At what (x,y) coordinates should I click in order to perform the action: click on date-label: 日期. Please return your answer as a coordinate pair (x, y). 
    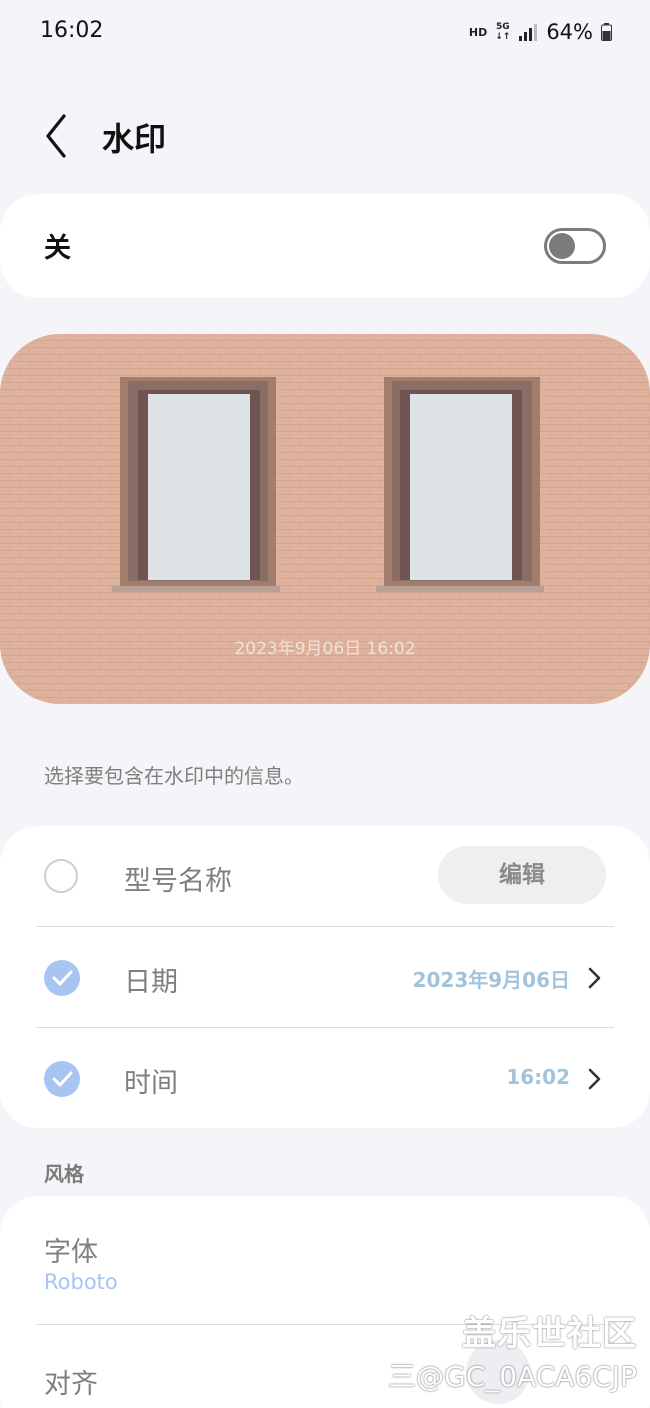
    Looking at the image, I should click on (151, 982).